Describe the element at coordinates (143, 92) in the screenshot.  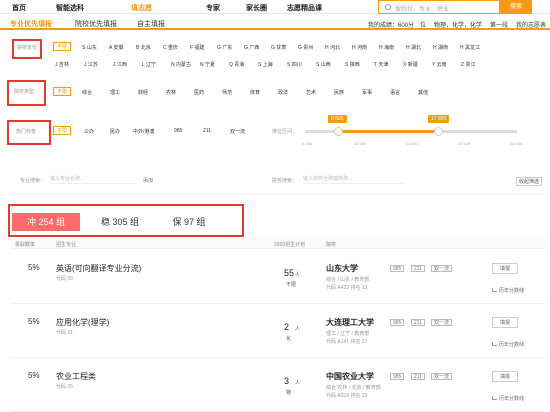
I see `type-option: 财经` at that location.